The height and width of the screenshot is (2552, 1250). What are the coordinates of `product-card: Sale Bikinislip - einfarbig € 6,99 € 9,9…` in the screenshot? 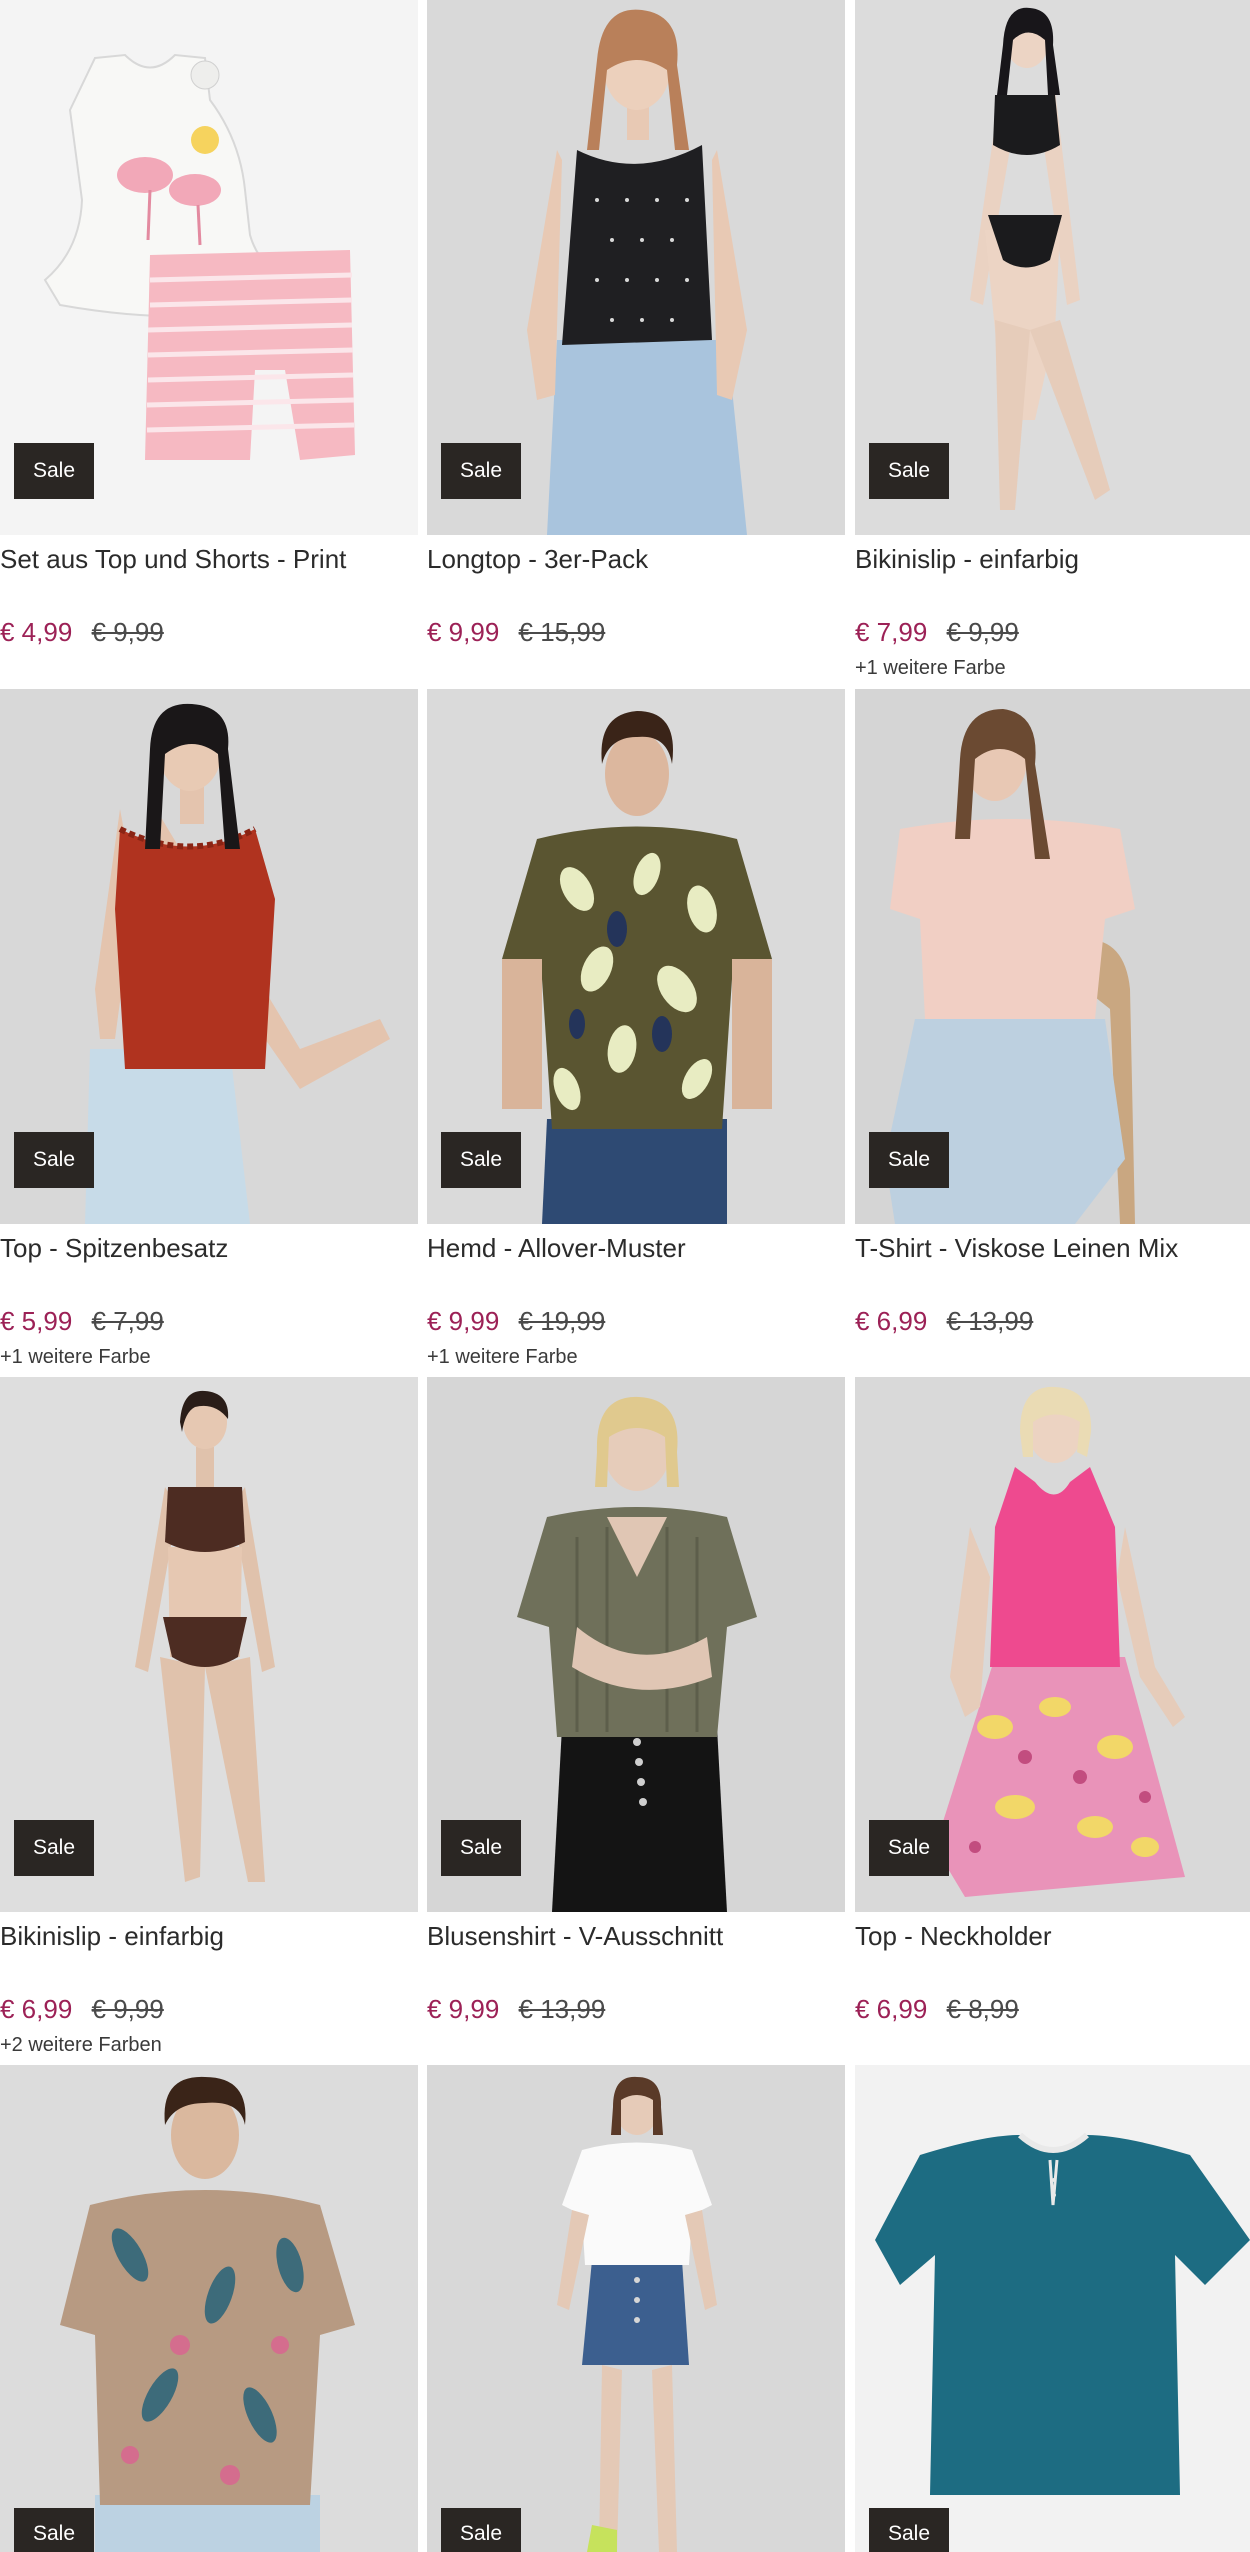 It's located at (209, 1721).